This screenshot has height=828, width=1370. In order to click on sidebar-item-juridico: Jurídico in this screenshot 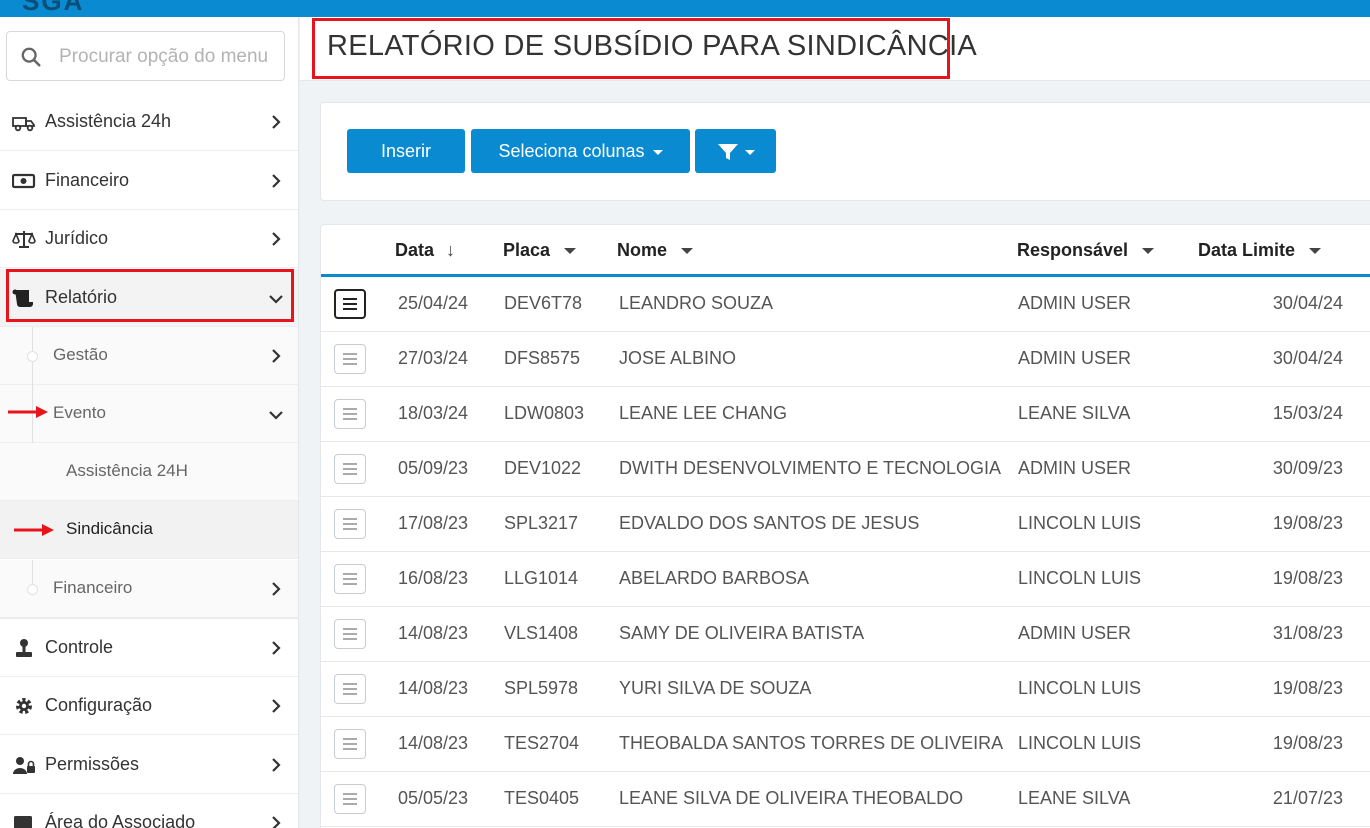, I will do `click(149, 239)`.